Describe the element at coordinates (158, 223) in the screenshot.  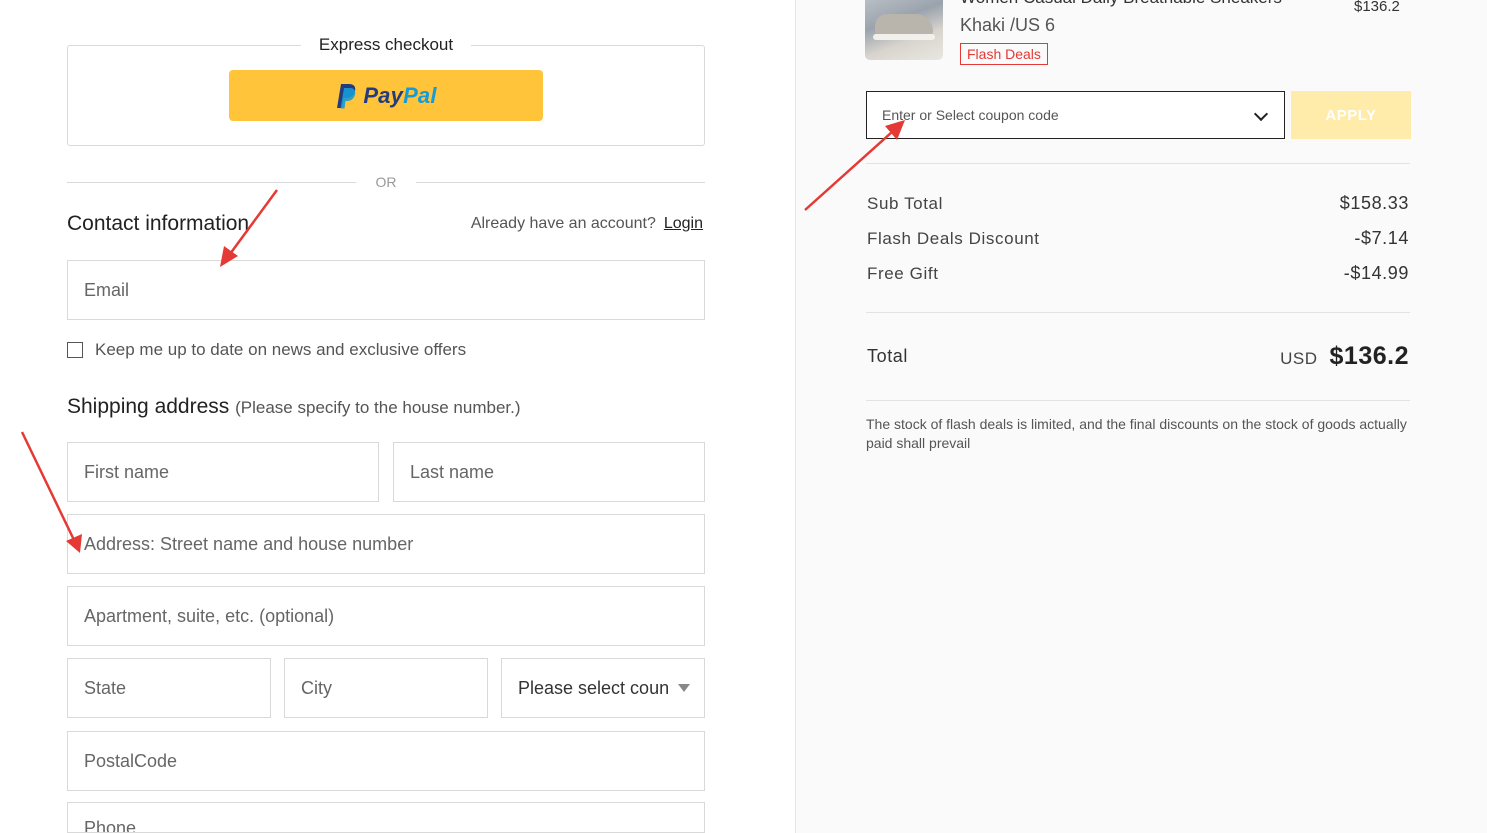
I see `contact-information-heading: Contact information` at that location.